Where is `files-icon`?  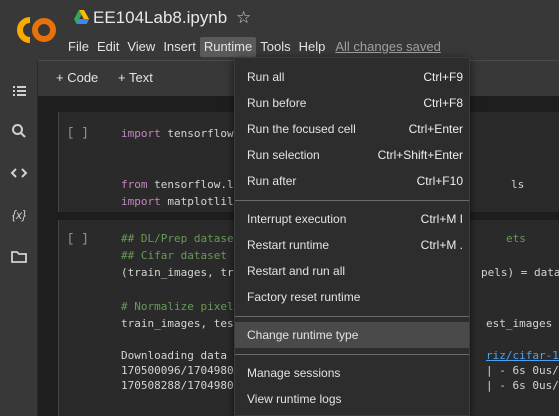
files-icon is located at coordinates (19, 257).